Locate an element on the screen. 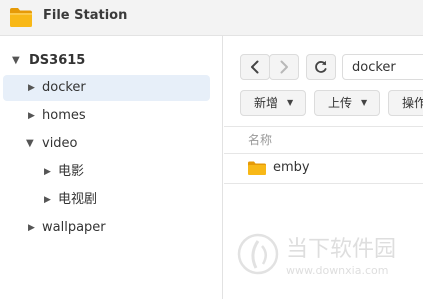 This screenshot has width=423, height=299. create-button: 新增 ▼ is located at coordinates (273, 103).